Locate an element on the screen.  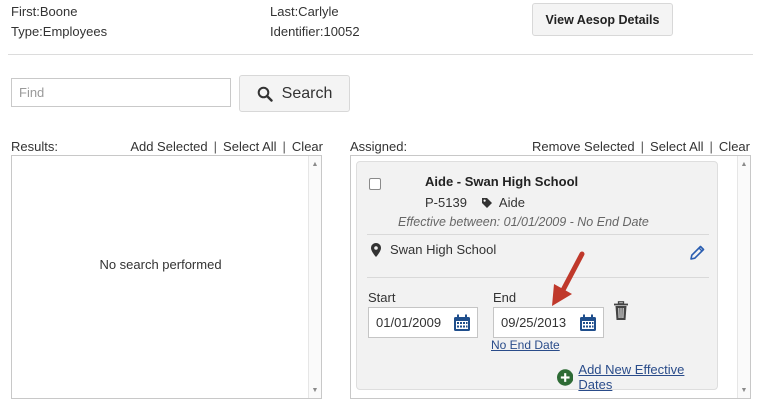
no-results-message: No search performed is located at coordinates (160, 264).